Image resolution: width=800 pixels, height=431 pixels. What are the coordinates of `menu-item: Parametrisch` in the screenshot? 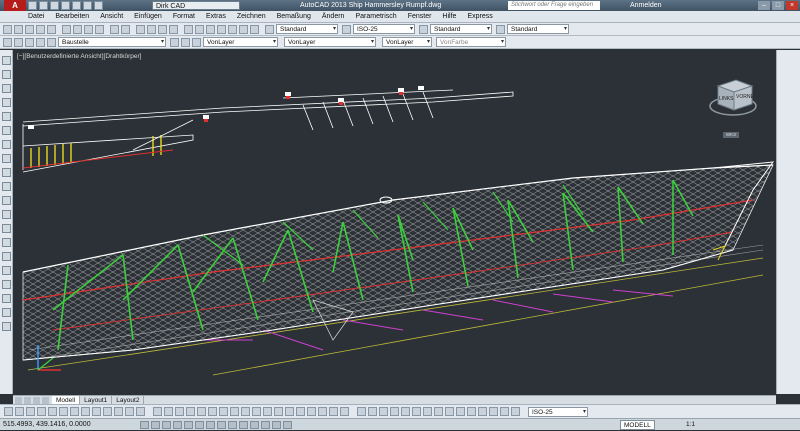 It's located at (375, 17).